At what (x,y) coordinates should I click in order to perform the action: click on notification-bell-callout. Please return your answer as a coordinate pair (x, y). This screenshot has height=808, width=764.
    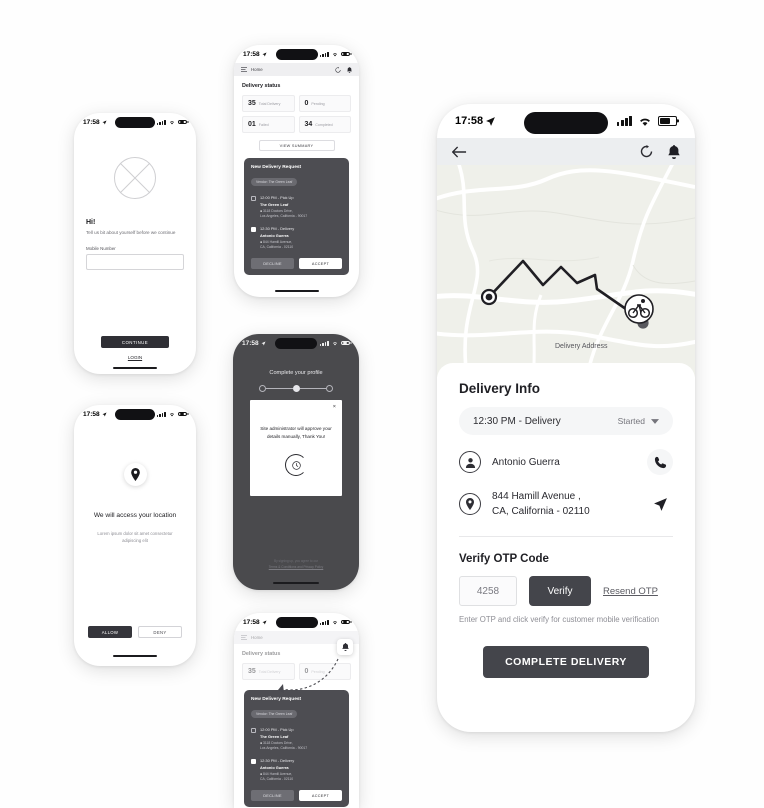
    Looking at the image, I should click on (345, 647).